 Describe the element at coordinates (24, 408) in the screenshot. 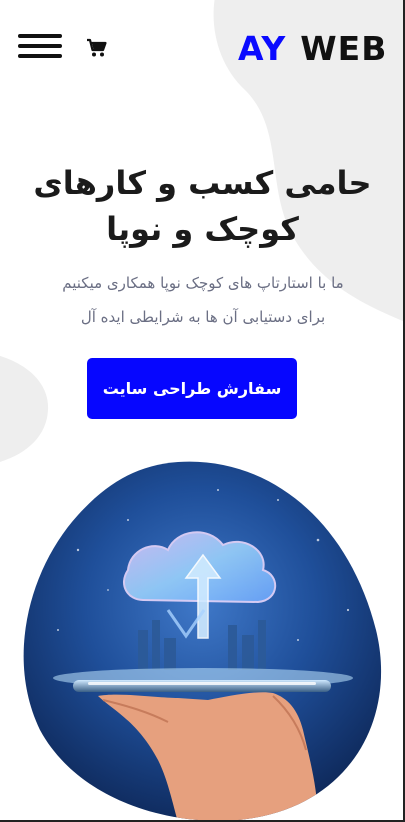

I see `background-blob-left` at that location.